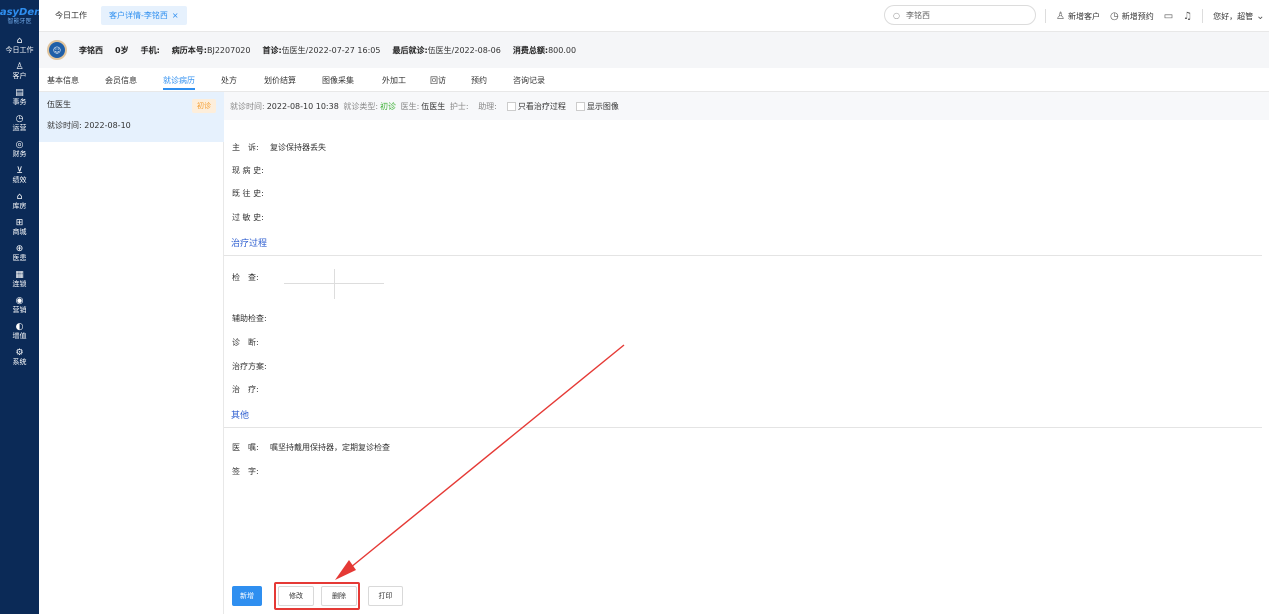 This screenshot has height=614, width=1269. I want to click on highlight-box, so click(317, 596).